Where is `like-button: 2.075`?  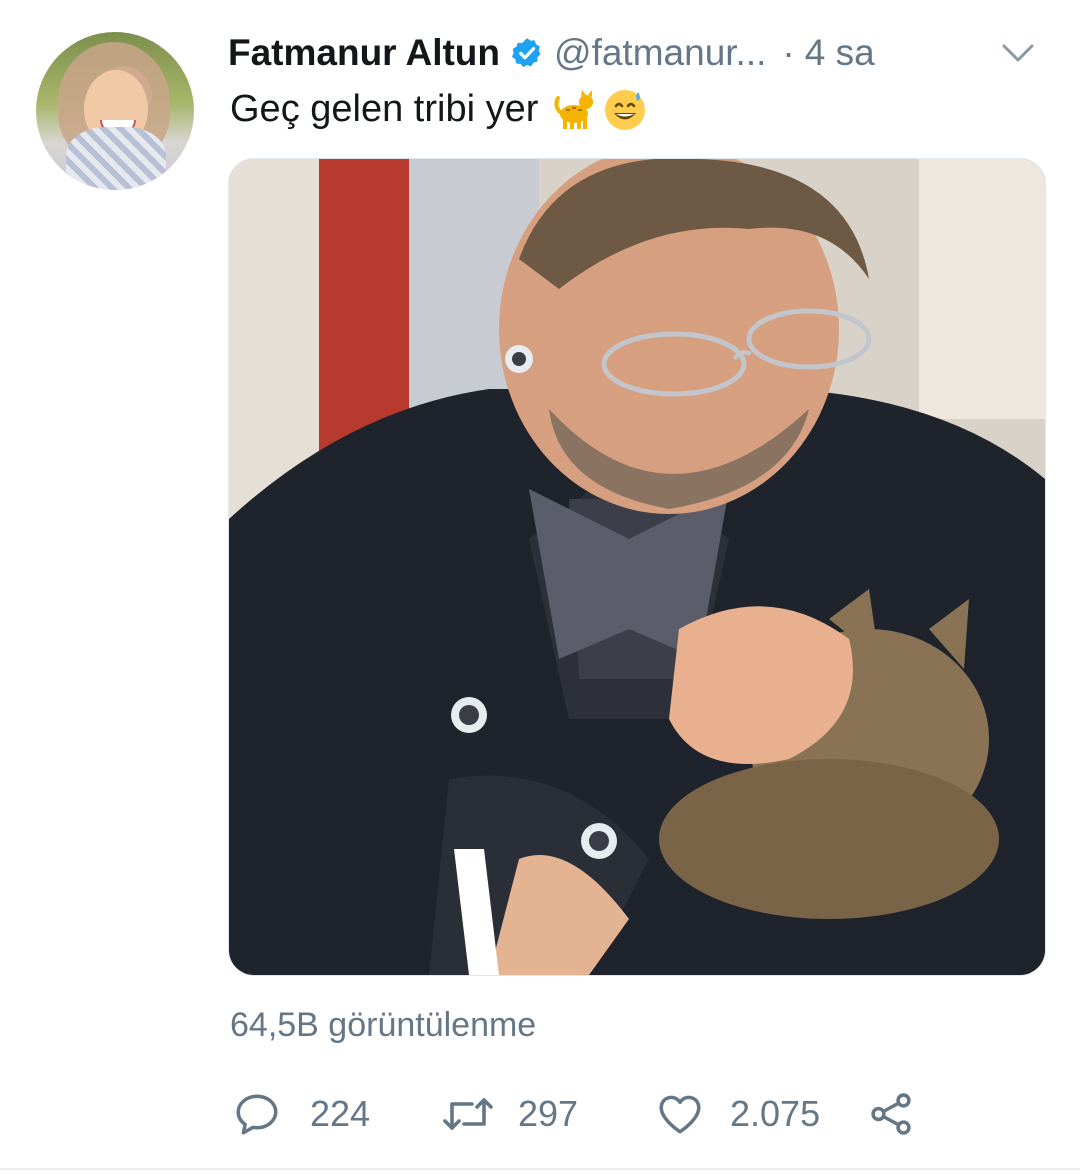 like-button: 2.075 is located at coordinates (737, 1114).